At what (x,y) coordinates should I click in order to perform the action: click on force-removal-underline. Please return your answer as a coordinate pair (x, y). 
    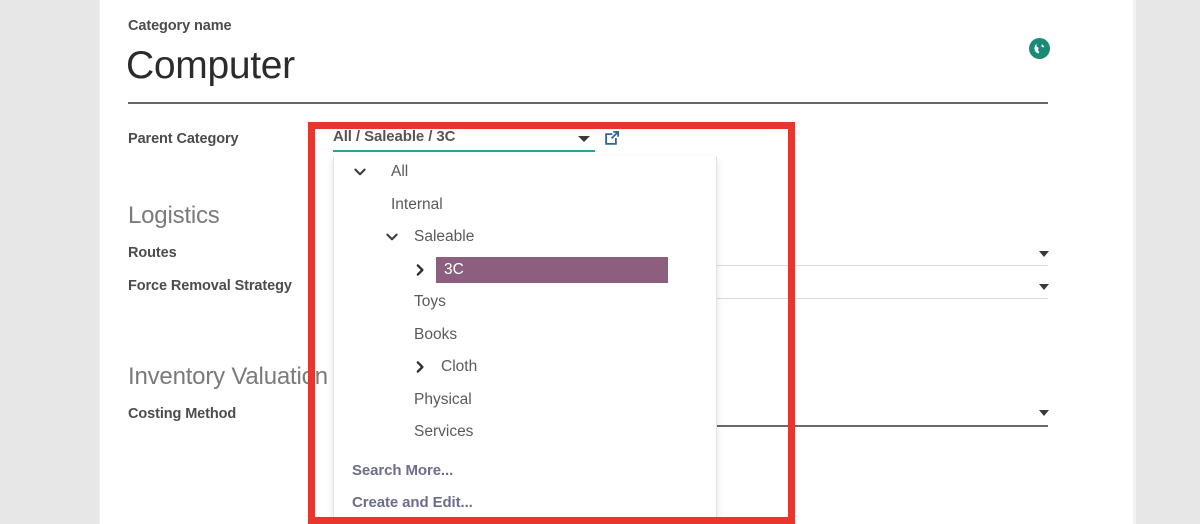
    Looking at the image, I should click on (880, 298).